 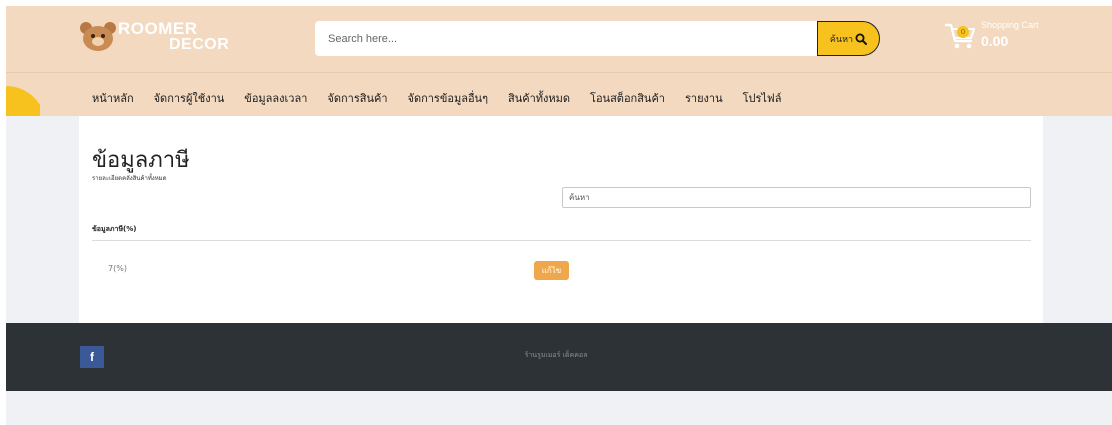 What do you see at coordinates (561, 240) in the screenshot?
I see `table-divider` at bounding box center [561, 240].